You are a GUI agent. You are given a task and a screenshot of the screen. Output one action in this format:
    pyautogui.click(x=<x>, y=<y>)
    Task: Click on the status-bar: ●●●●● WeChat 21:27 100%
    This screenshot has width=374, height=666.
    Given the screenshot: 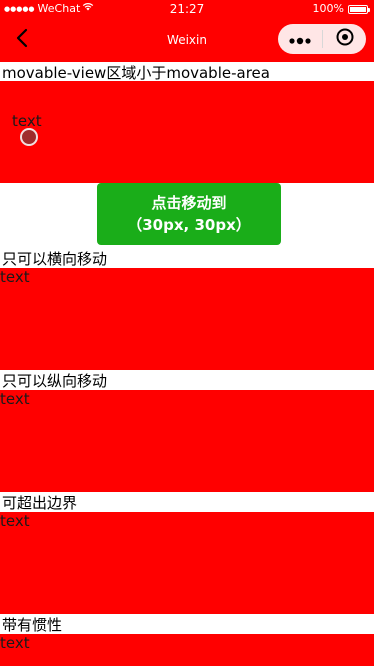 What is the action you would take?
    pyautogui.click(x=187, y=9)
    